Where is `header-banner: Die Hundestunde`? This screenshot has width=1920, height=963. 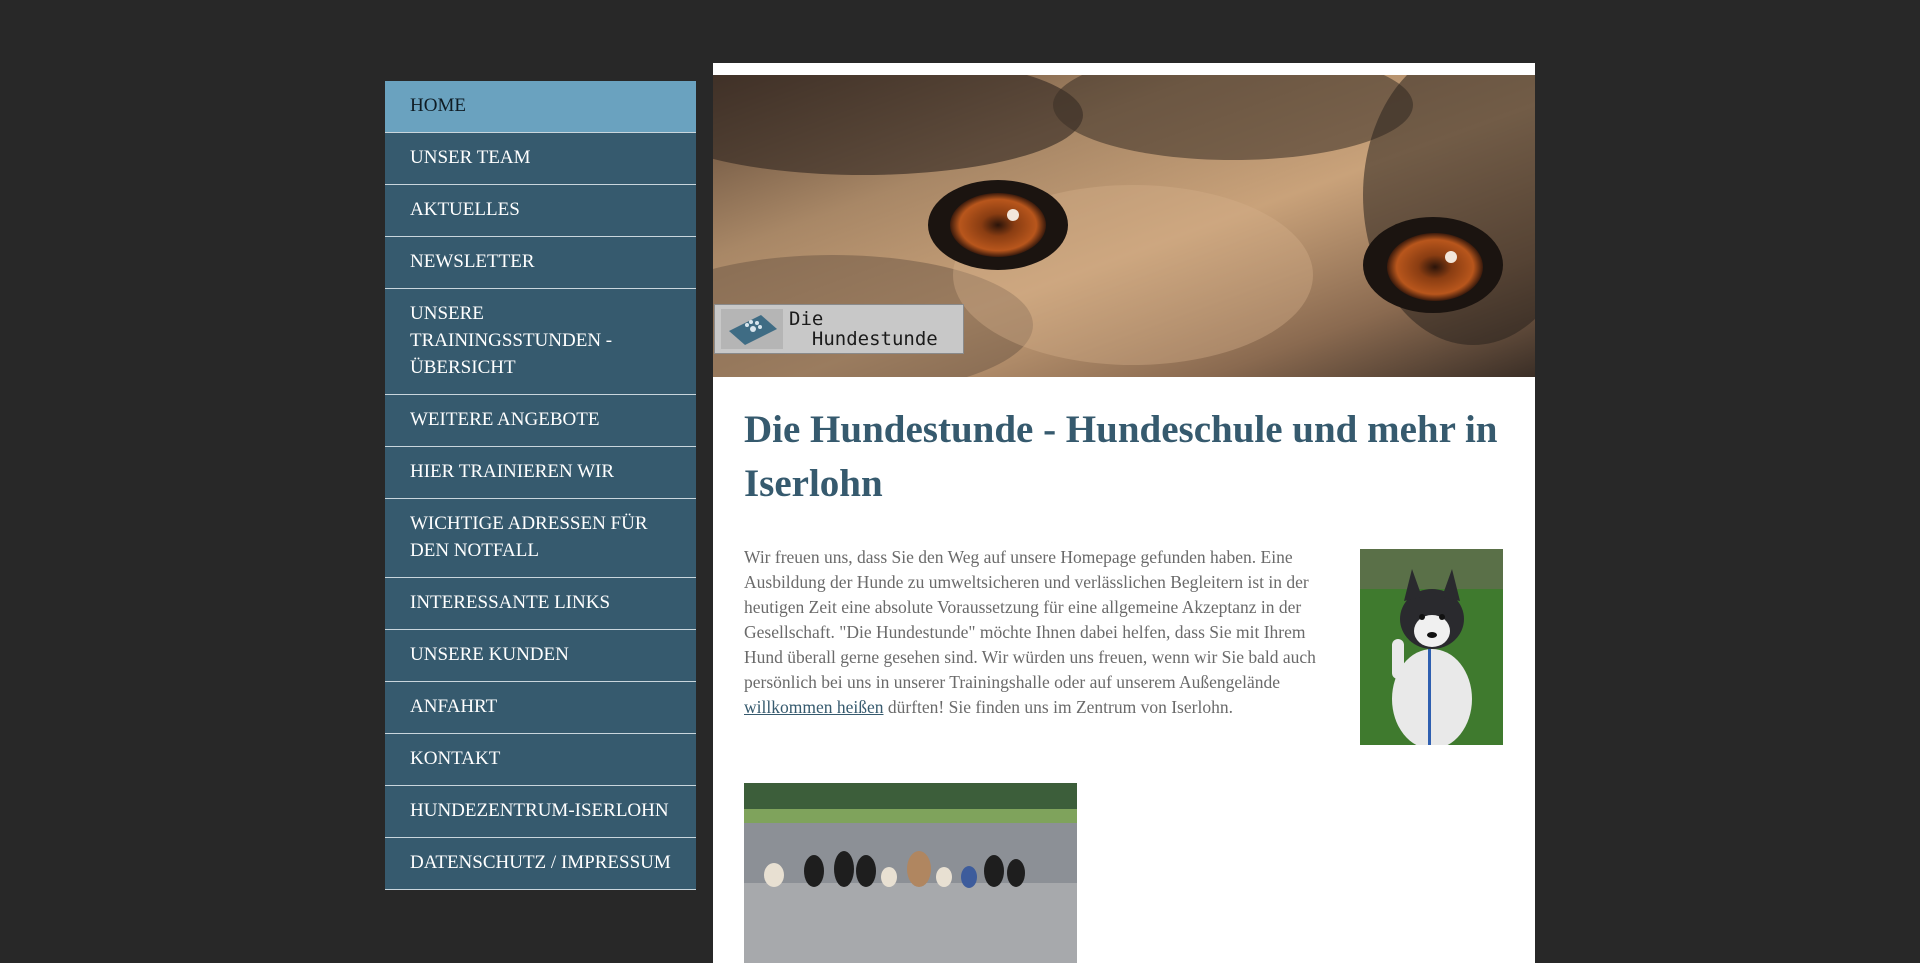 header-banner: Die Hundestunde is located at coordinates (1124, 226).